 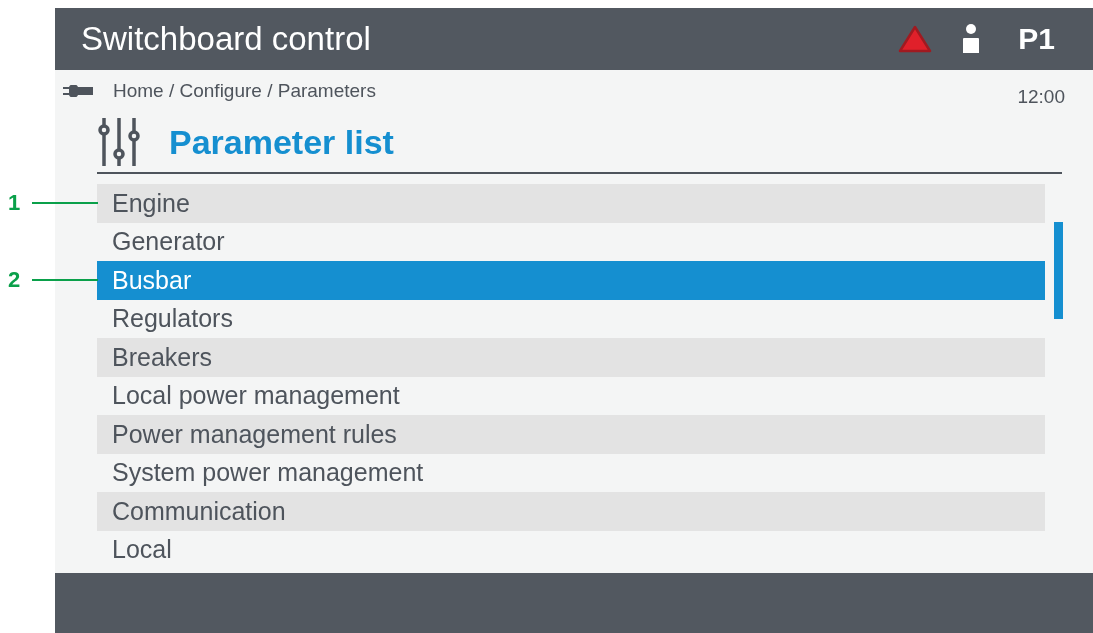 I want to click on list-item: Regulators, so click(x=571, y=318).